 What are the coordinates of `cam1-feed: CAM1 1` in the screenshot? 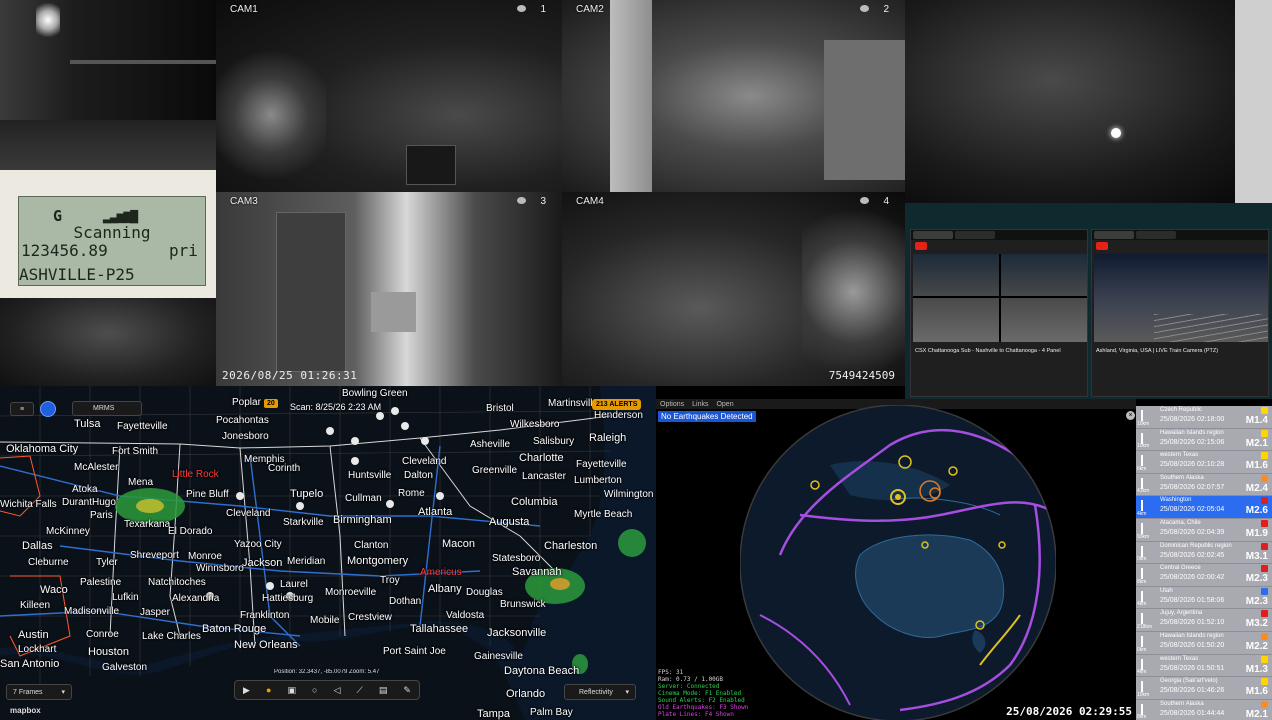 It's located at (389, 96).